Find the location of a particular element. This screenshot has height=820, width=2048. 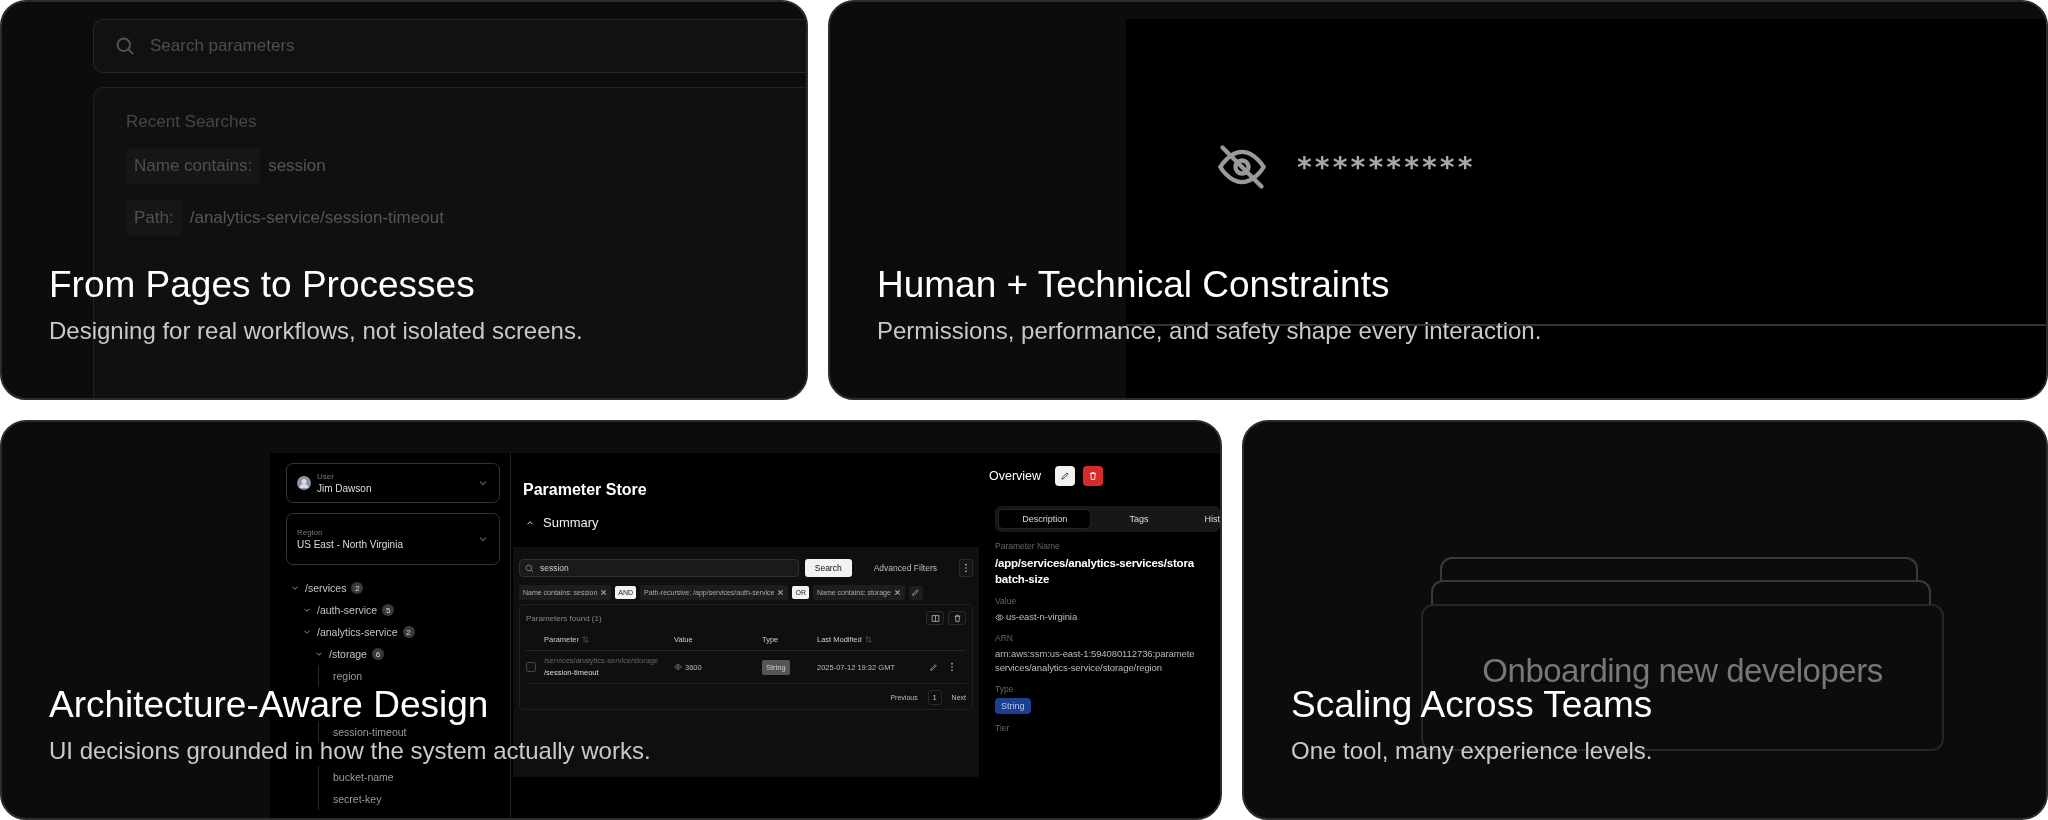

type-badge: String is located at coordinates (1013, 706).